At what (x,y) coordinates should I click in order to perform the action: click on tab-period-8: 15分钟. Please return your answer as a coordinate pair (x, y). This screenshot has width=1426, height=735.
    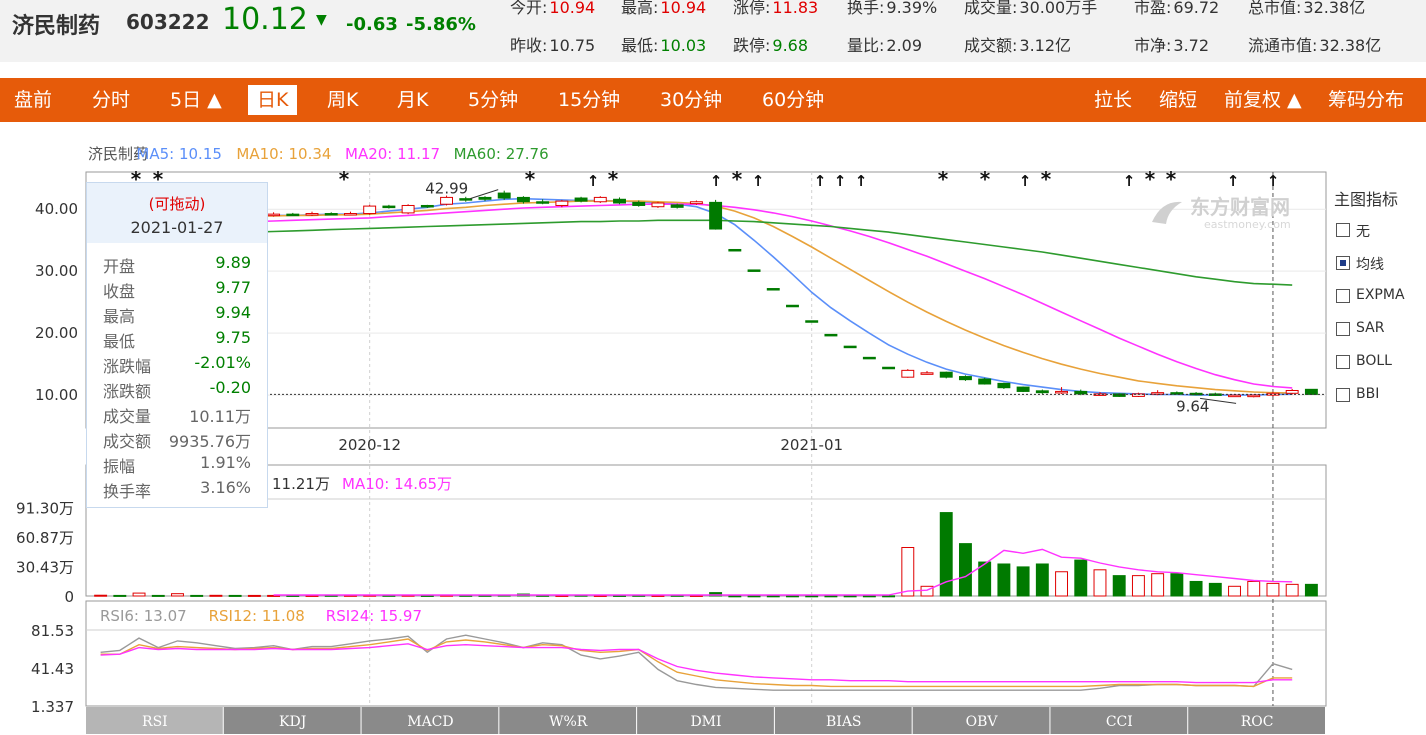
    Looking at the image, I should click on (589, 100).